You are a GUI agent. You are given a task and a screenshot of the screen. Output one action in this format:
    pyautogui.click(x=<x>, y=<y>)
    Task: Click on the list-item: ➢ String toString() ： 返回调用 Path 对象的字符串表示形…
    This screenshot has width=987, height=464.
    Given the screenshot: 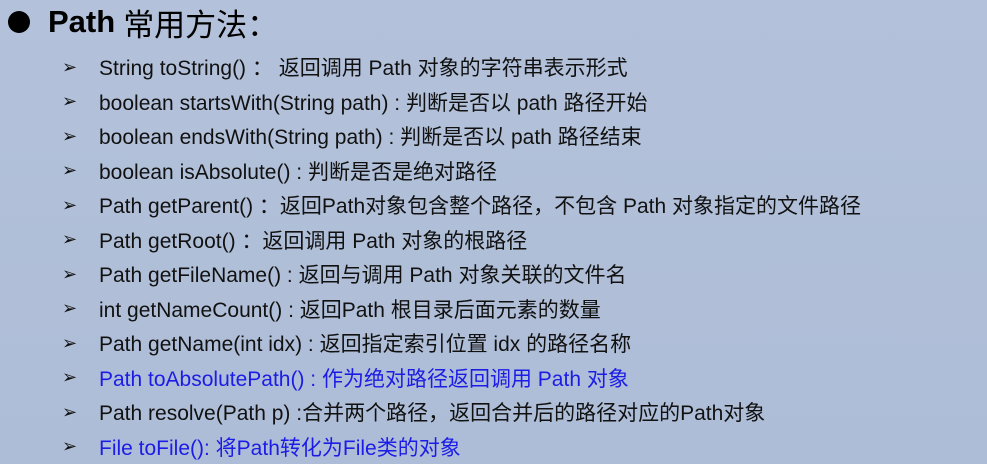 What is the action you would take?
    pyautogui.click(x=461, y=67)
    